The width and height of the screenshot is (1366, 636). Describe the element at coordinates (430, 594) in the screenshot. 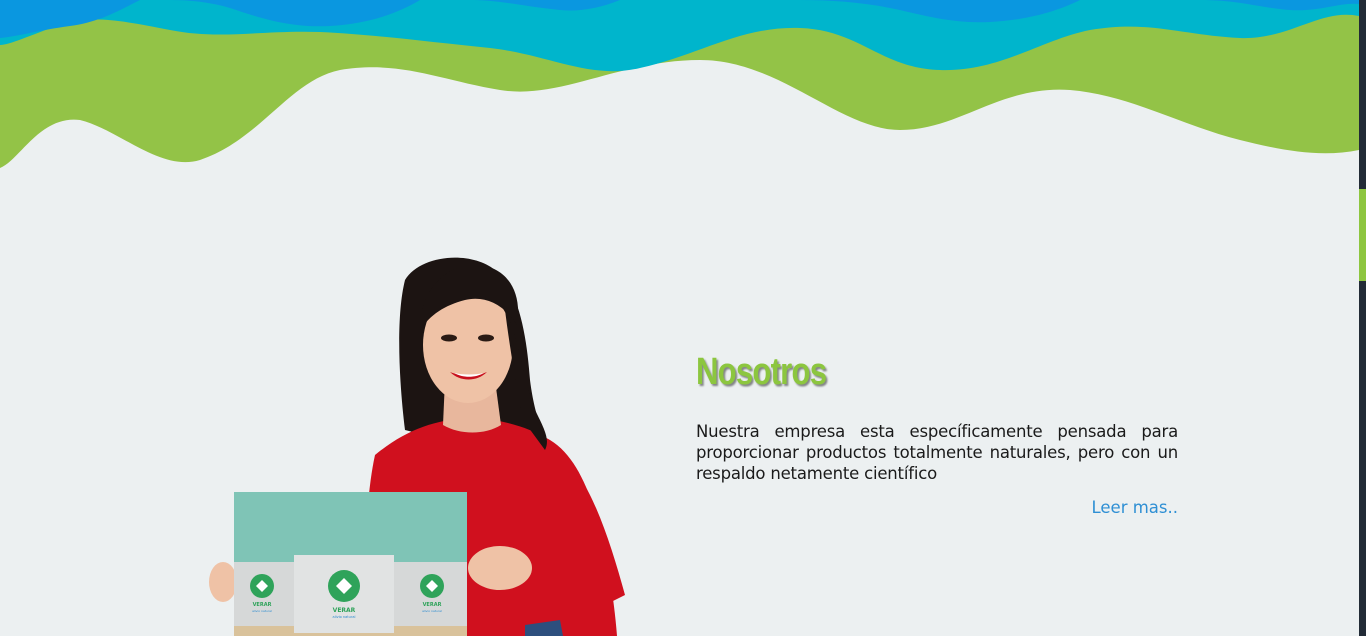

I see `product-box-right` at that location.